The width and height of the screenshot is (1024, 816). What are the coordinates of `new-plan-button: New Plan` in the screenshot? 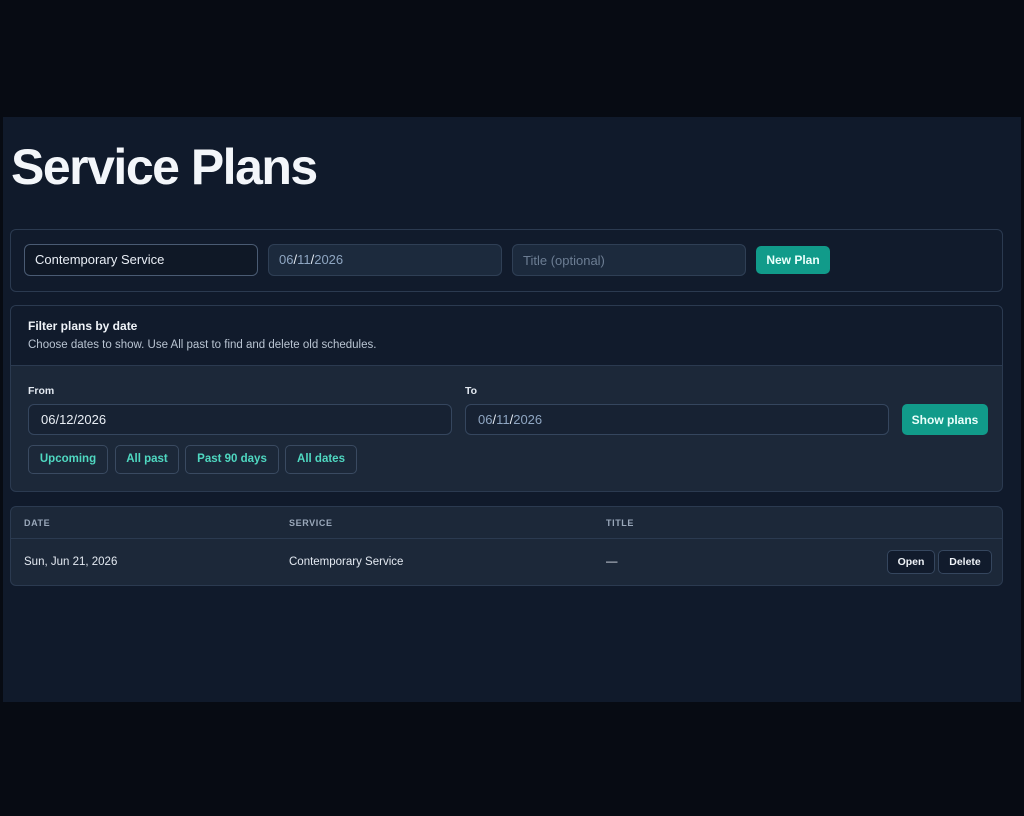 It's located at (793, 260).